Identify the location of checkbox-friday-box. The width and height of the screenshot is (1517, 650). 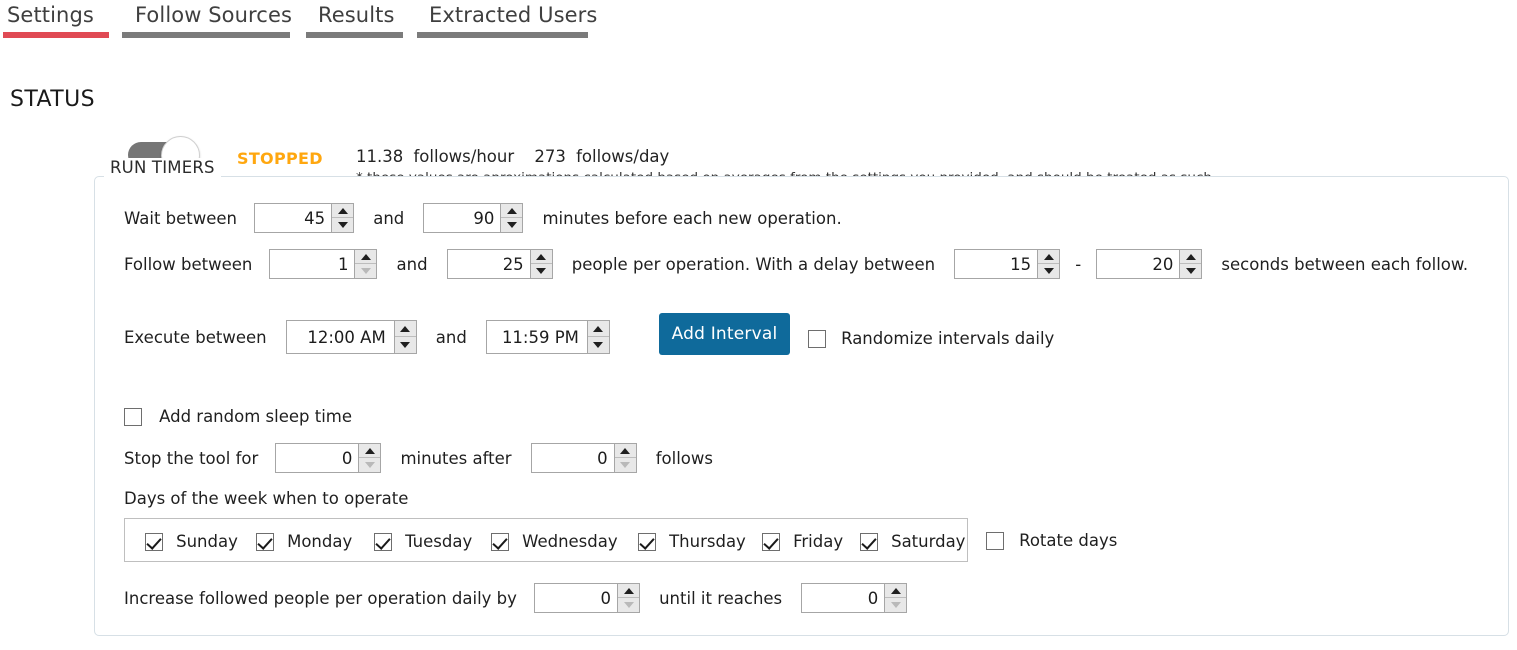
(771, 541).